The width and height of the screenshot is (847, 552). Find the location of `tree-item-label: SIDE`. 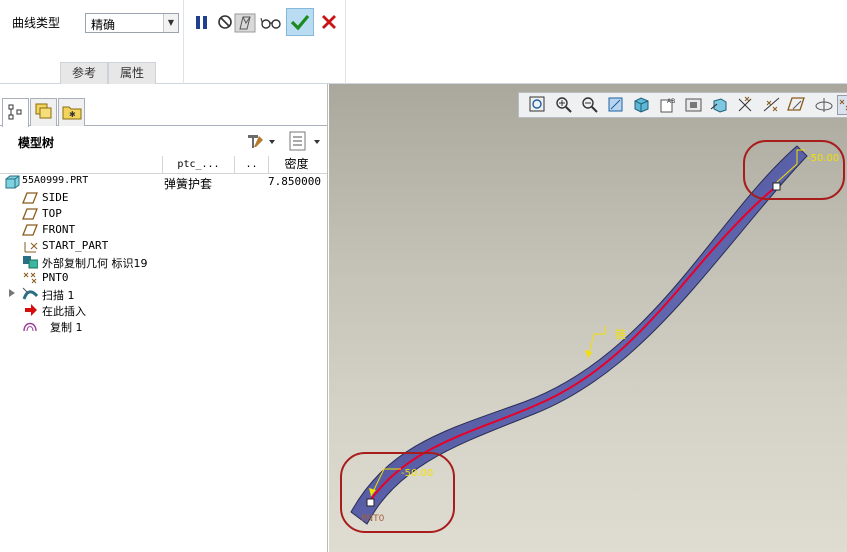

tree-item-label: SIDE is located at coordinates (55, 197).